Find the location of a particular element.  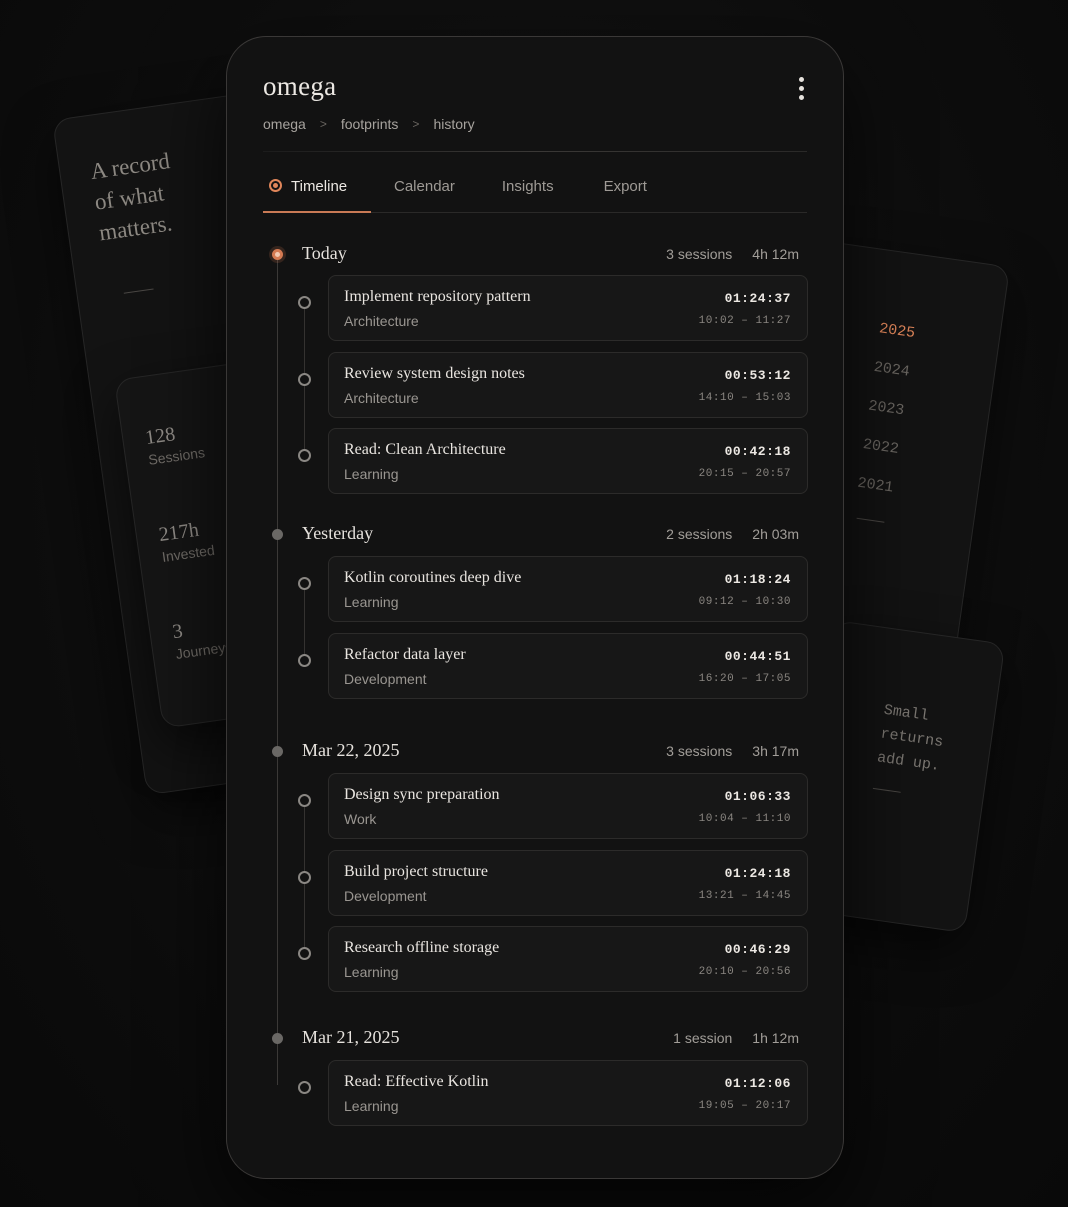

timeline-line is located at coordinates (277, 670).